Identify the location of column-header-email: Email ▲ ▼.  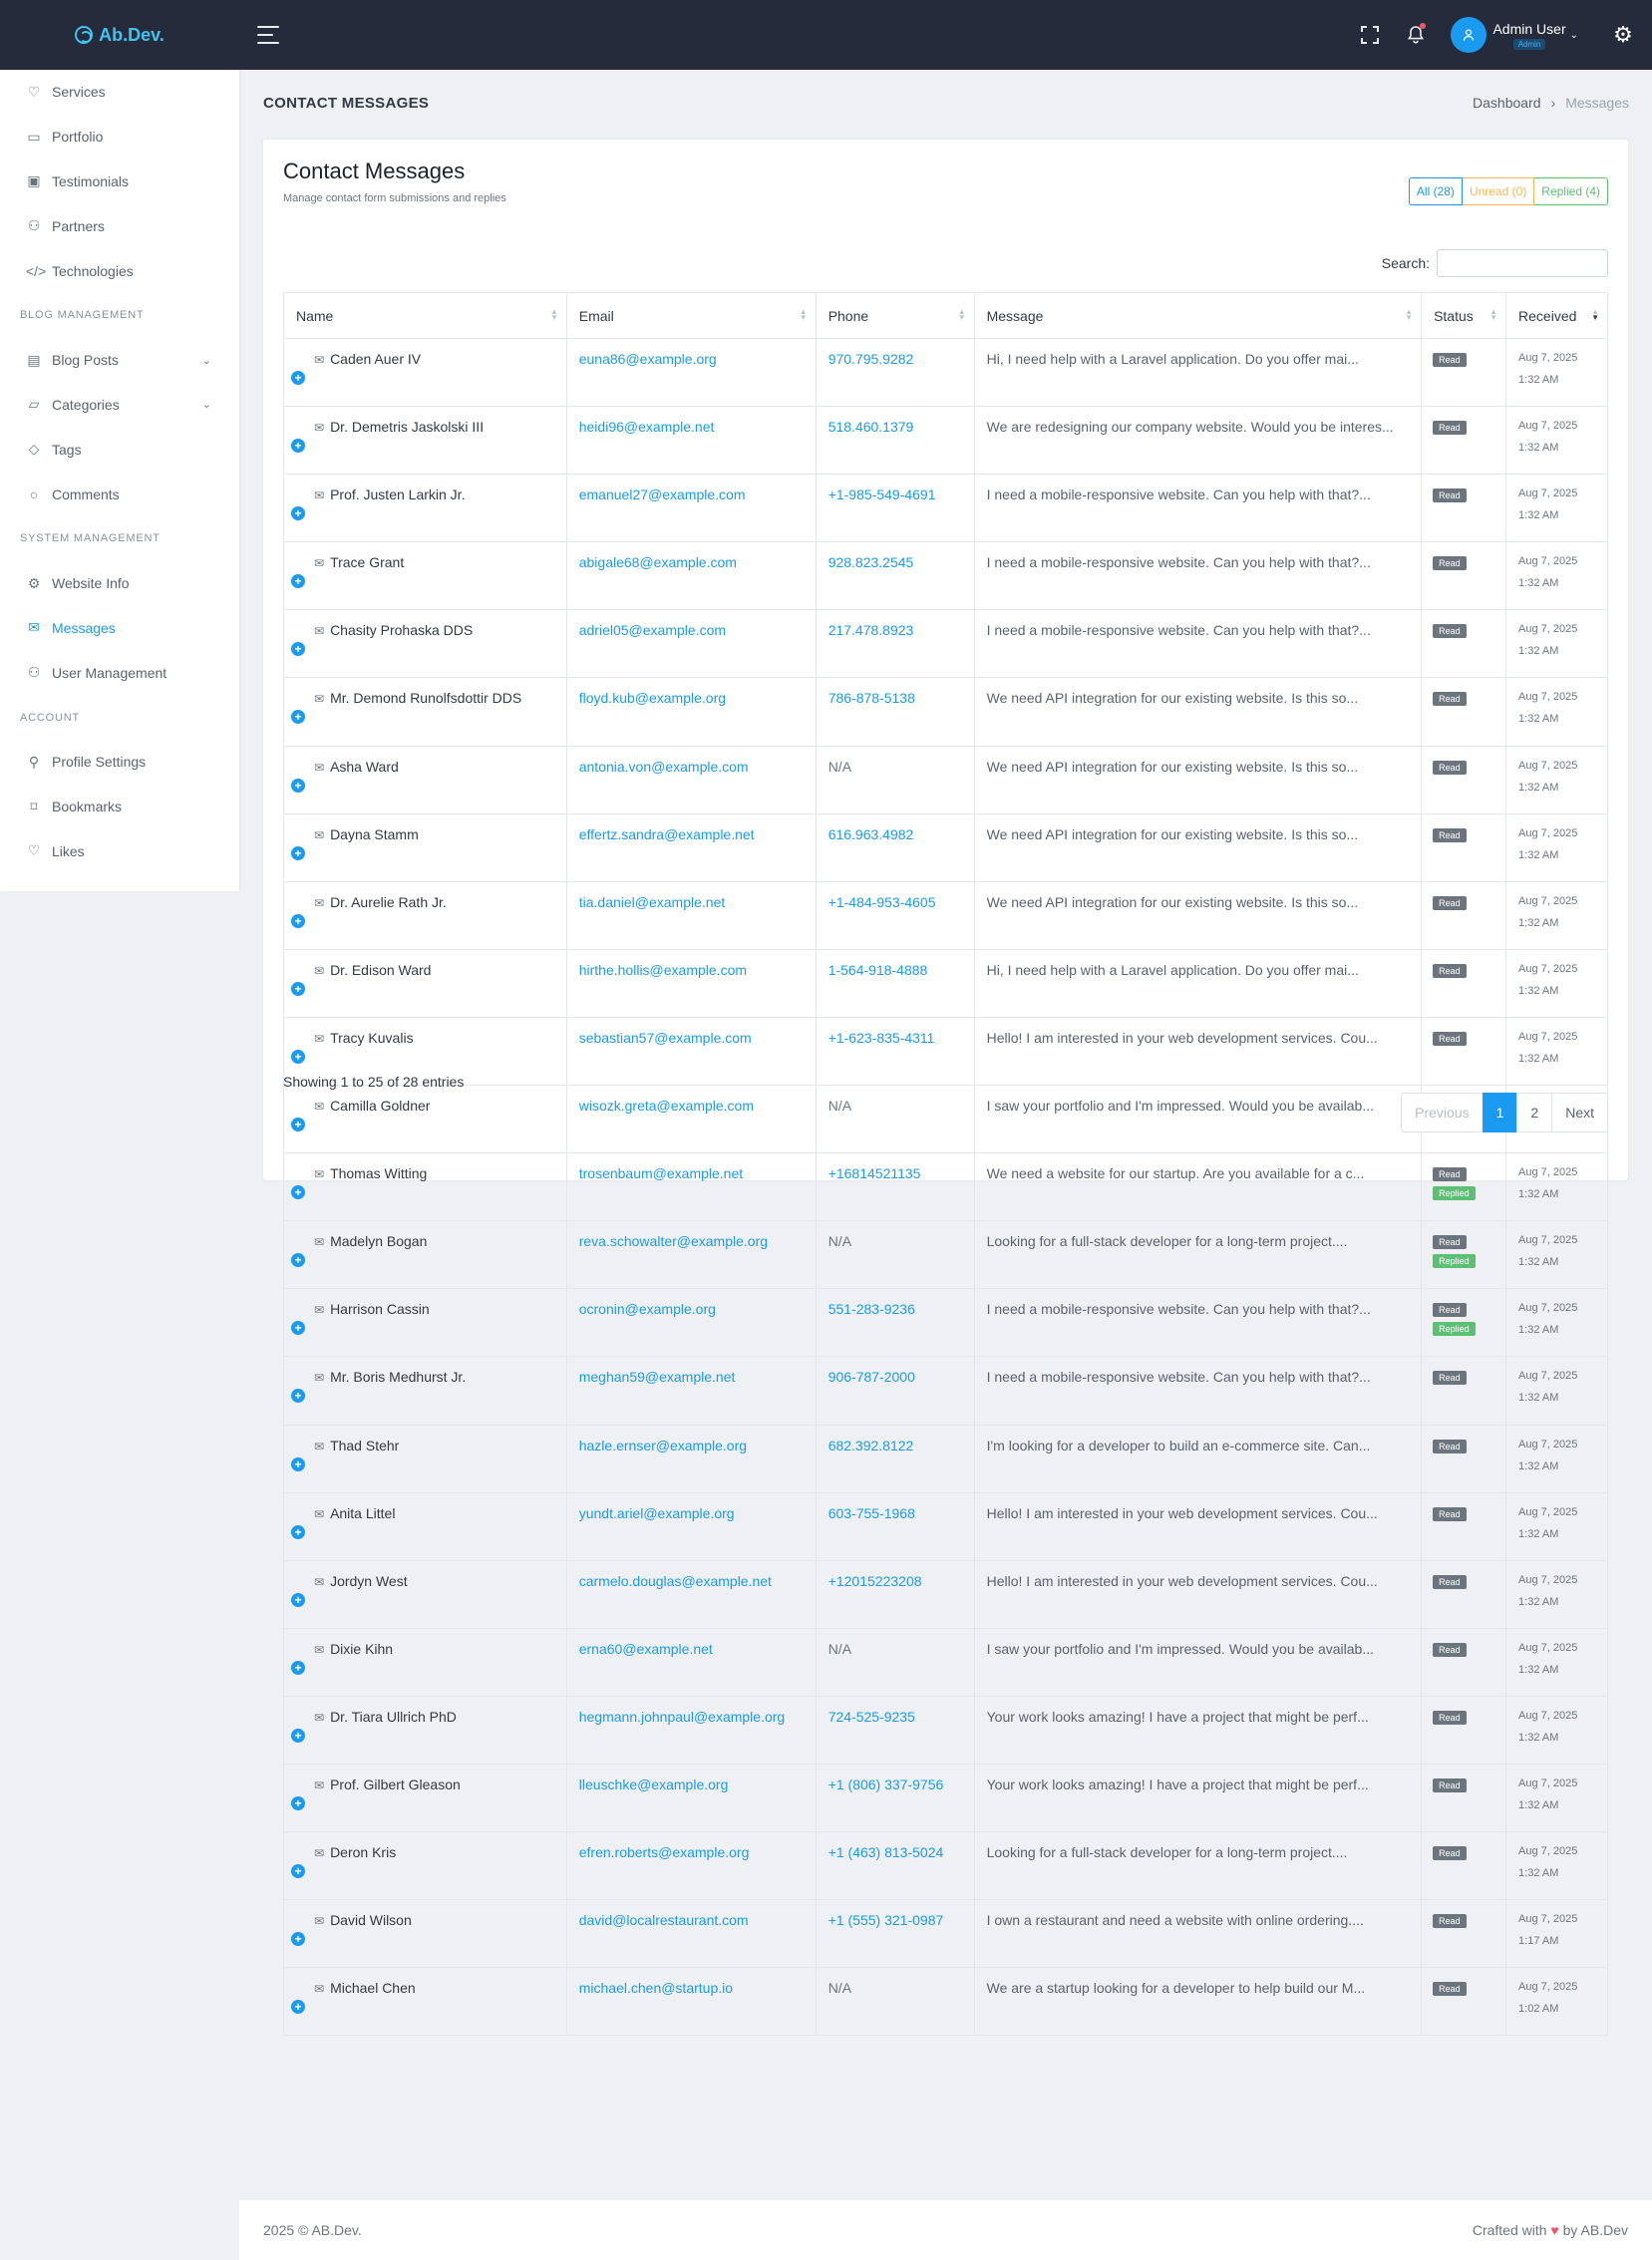
(691, 315).